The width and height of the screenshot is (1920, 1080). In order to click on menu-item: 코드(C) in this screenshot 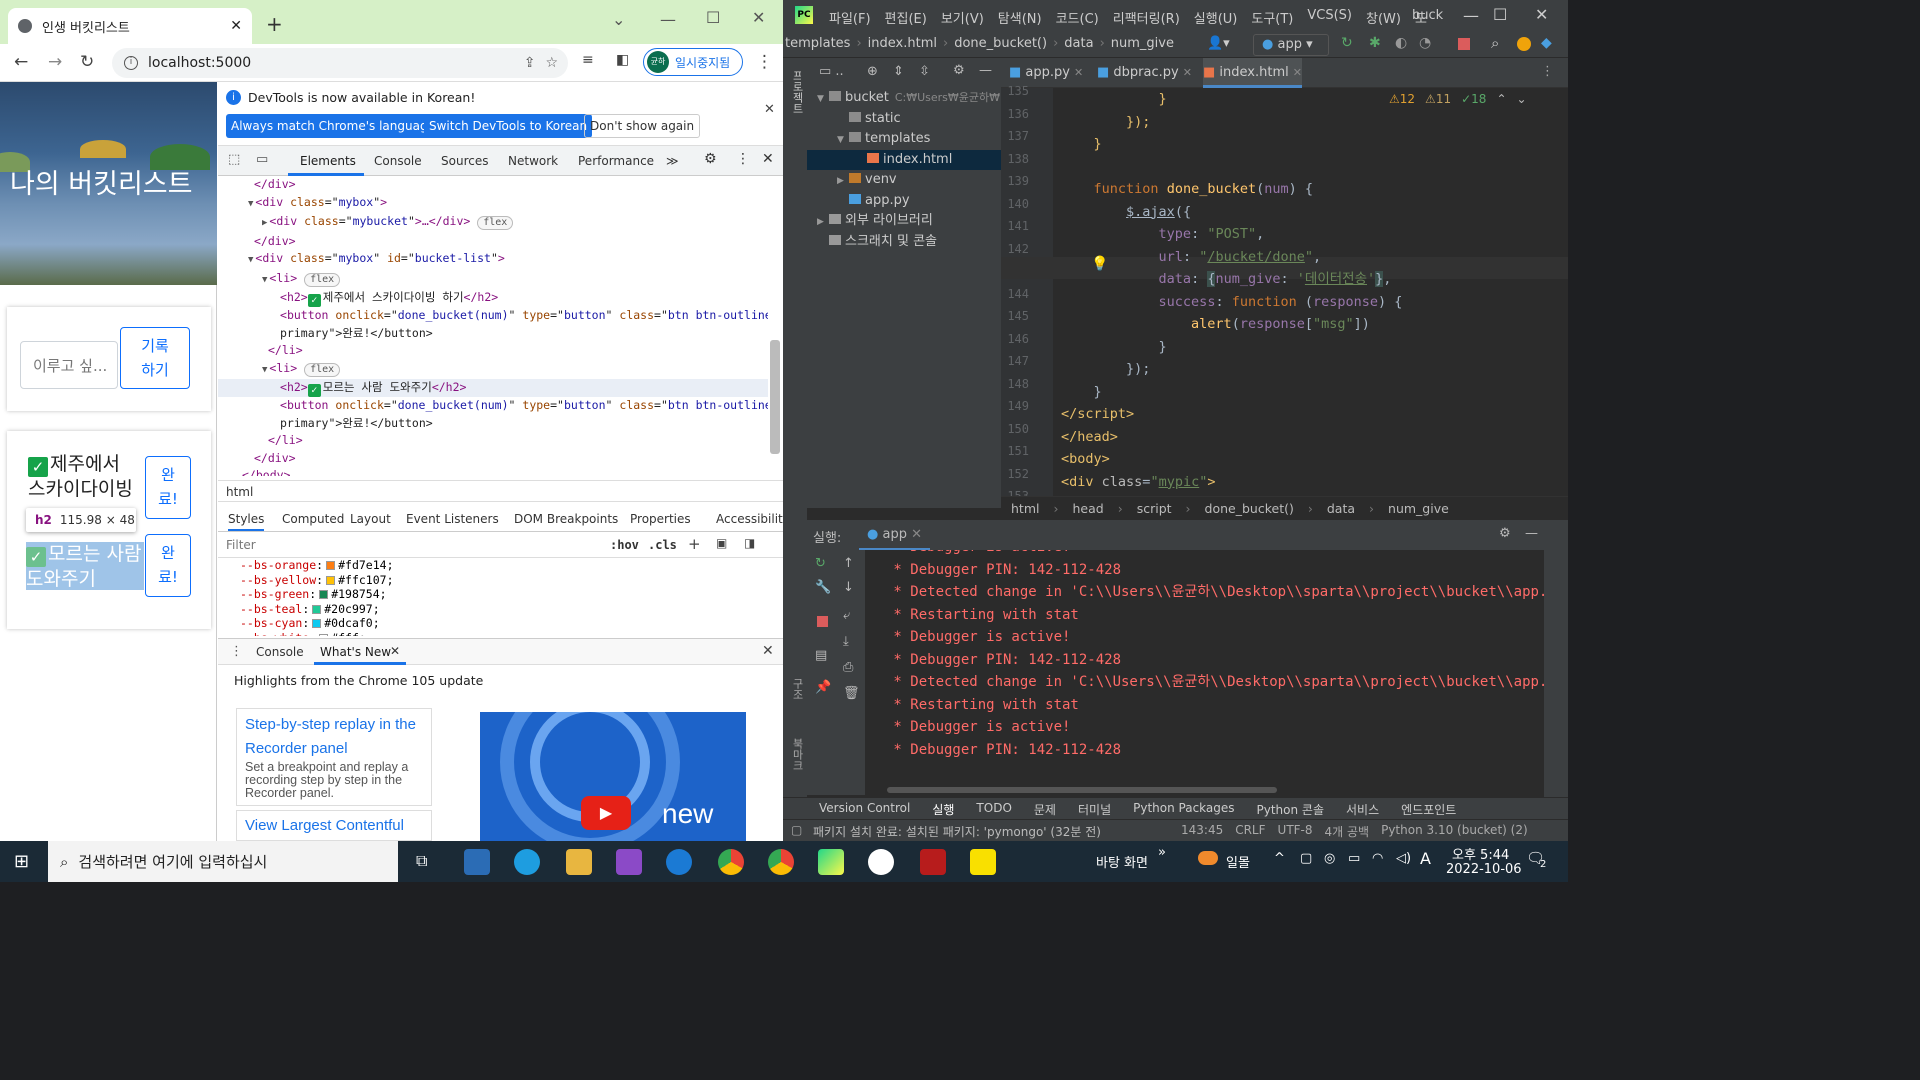, I will do `click(1077, 17)`.